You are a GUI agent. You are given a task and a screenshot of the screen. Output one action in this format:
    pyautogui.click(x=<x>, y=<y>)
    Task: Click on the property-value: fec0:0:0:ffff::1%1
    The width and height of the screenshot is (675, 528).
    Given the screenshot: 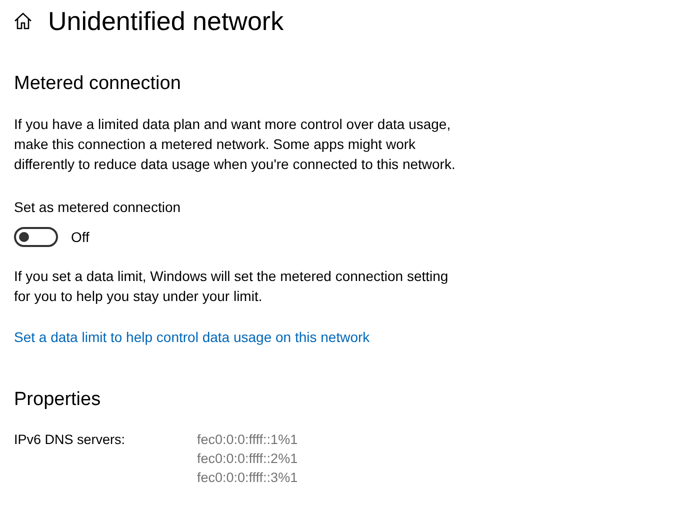 What is the action you would take?
    pyautogui.click(x=247, y=439)
    